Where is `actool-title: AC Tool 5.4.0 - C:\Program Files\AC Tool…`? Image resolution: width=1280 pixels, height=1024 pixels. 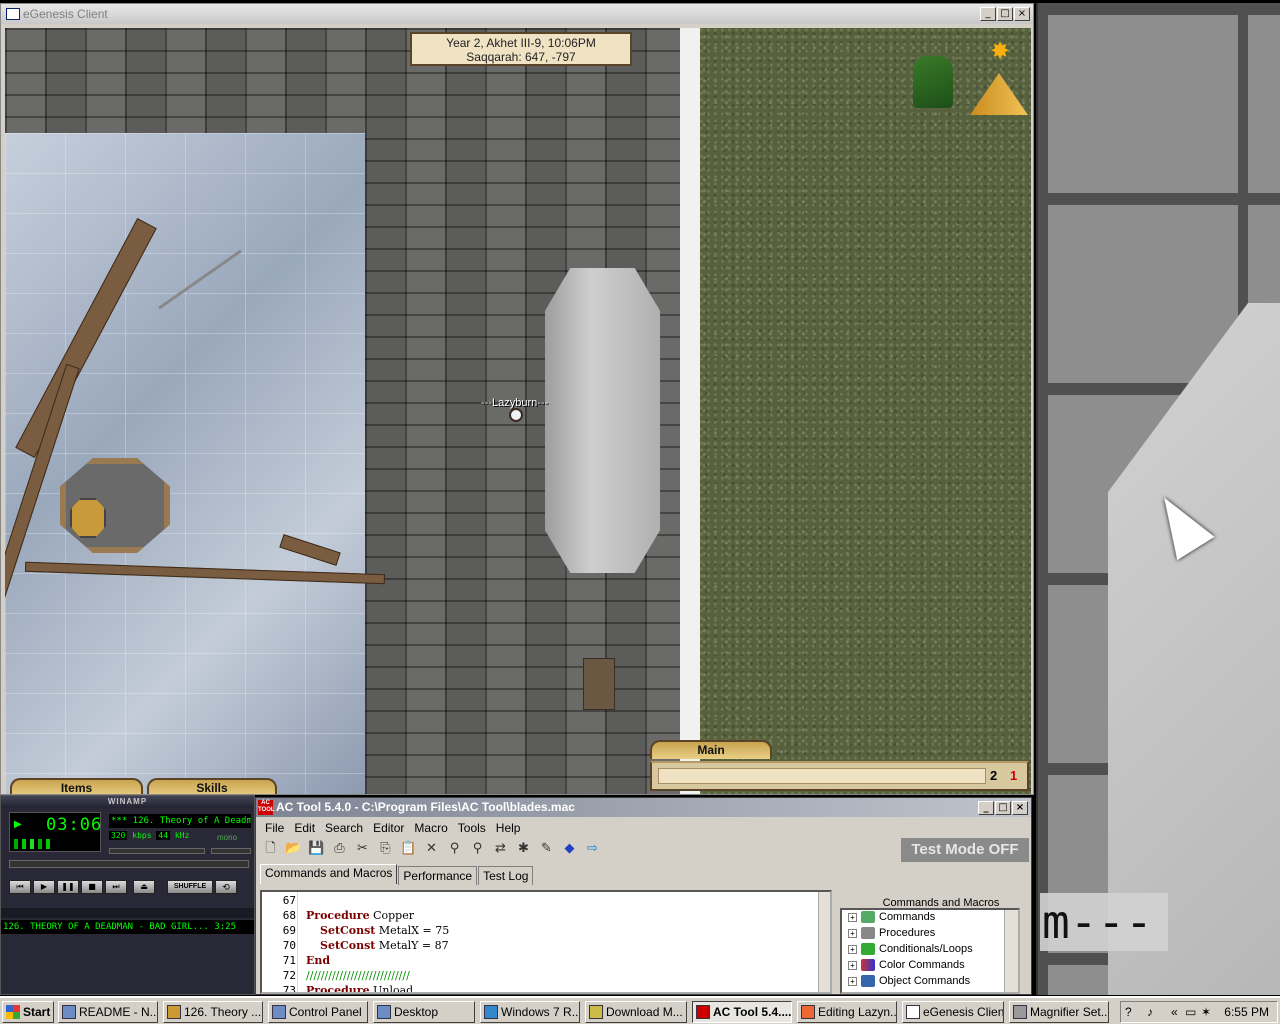 actool-title: AC Tool 5.4.0 - C:\Program Files\AC Tool… is located at coordinates (425, 807).